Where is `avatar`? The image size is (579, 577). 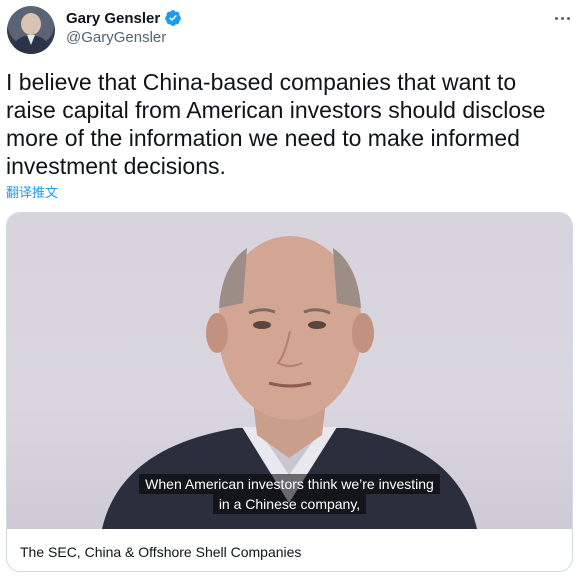
avatar is located at coordinates (31, 30).